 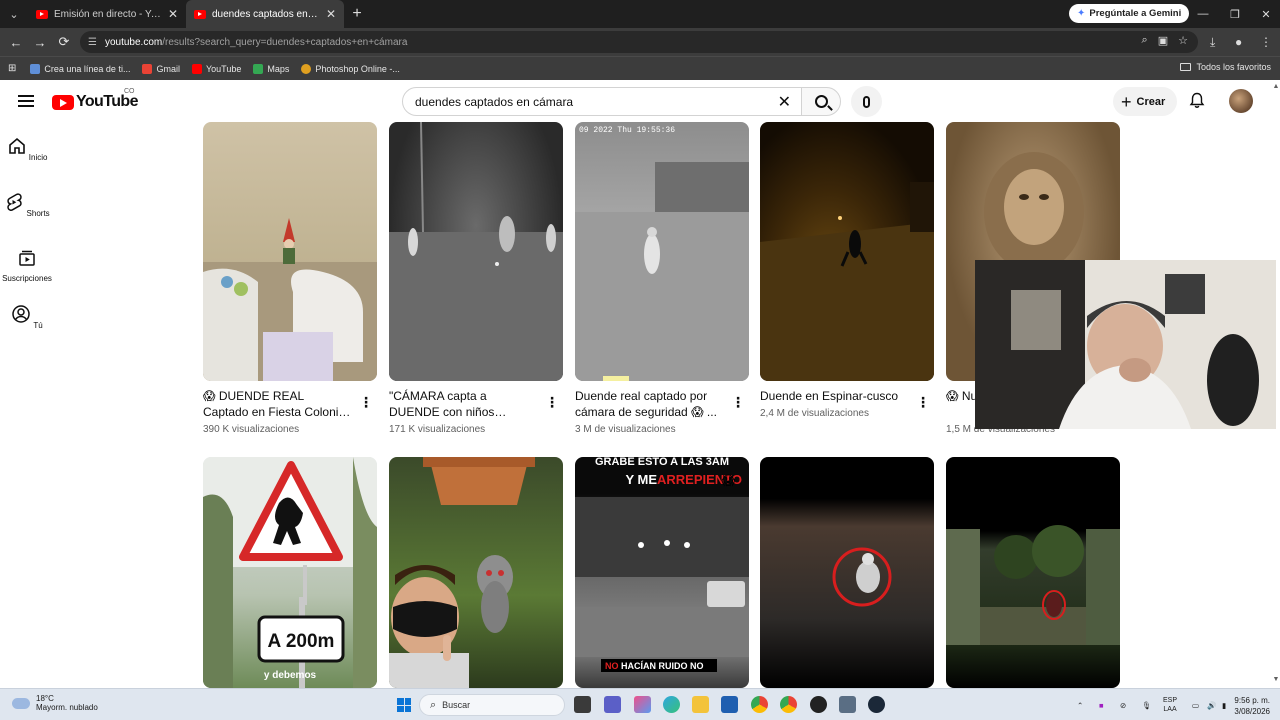 What do you see at coordinates (1101, 704) in the screenshot?
I see `tray-app-icon: ■` at bounding box center [1101, 704].